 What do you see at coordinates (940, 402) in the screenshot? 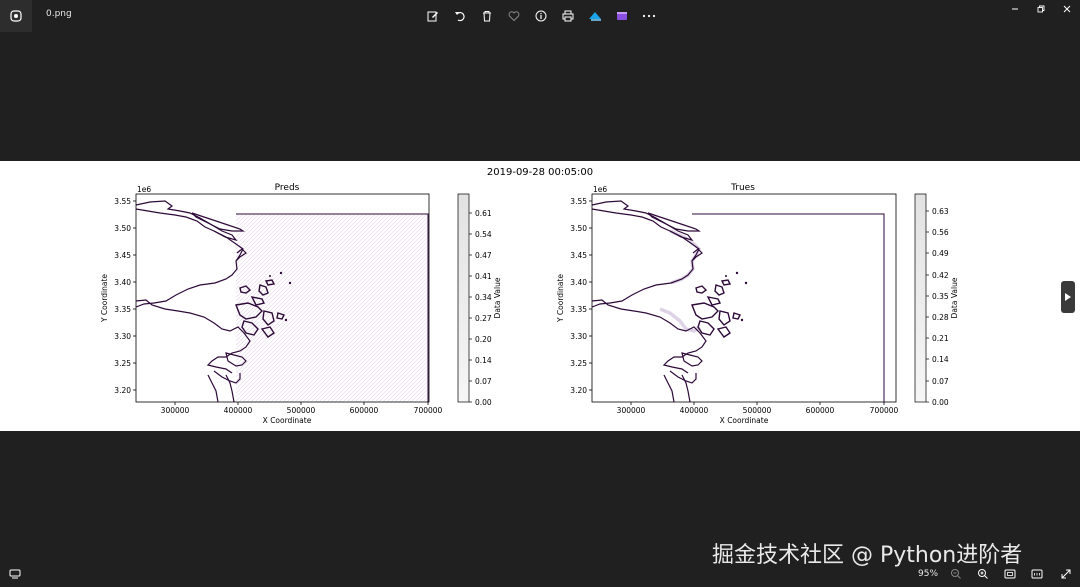
I see `trues-cbar-tick-label: 0.00` at bounding box center [940, 402].